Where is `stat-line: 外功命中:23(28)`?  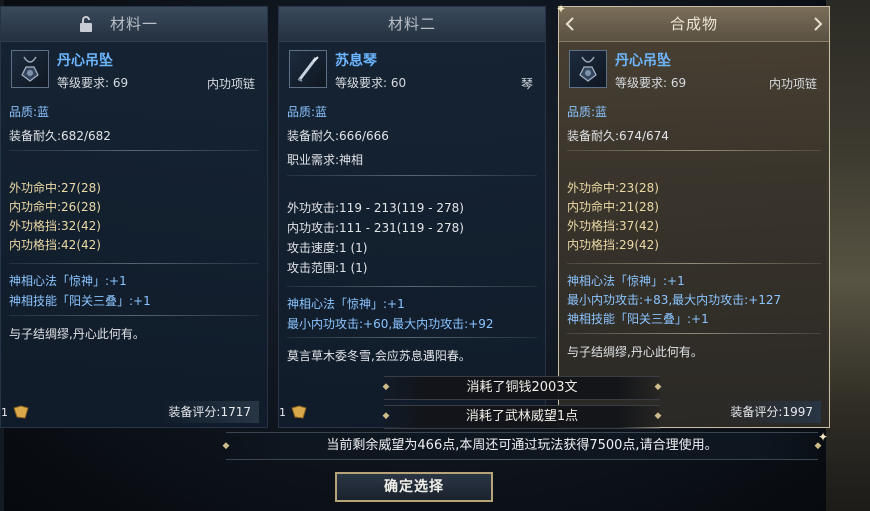
stat-line: 外功命中:23(28) is located at coordinates (613, 188).